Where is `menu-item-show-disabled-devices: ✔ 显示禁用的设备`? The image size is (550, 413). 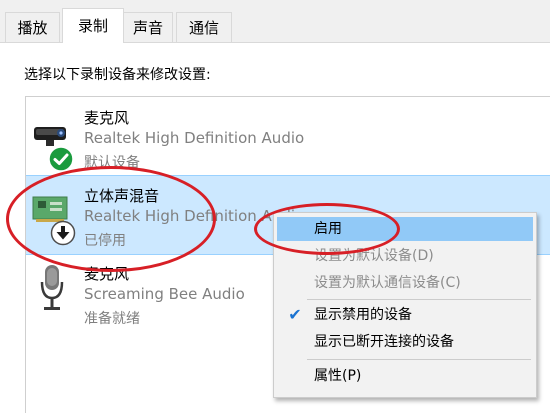 menu-item-show-disabled-devices: ✔ 显示禁用的设备 is located at coordinates (405, 315).